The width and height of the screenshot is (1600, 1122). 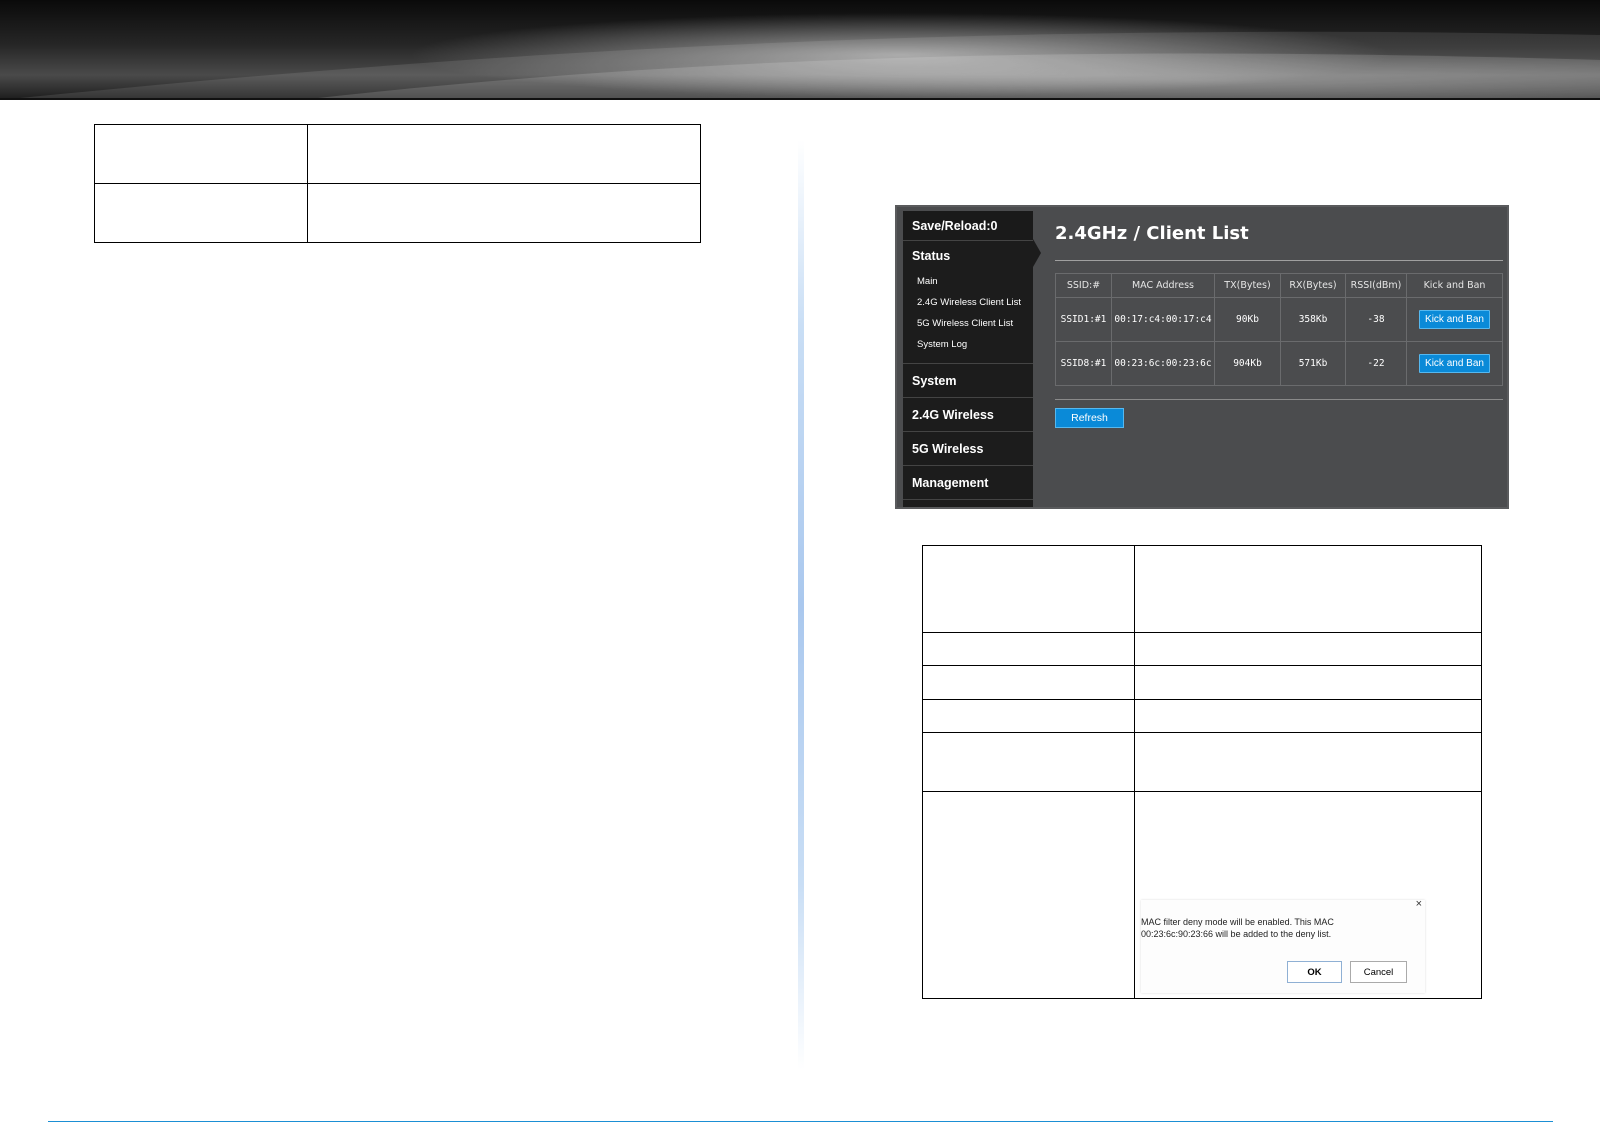 What do you see at coordinates (1419, 904) in the screenshot?
I see `close-icon: ×` at bounding box center [1419, 904].